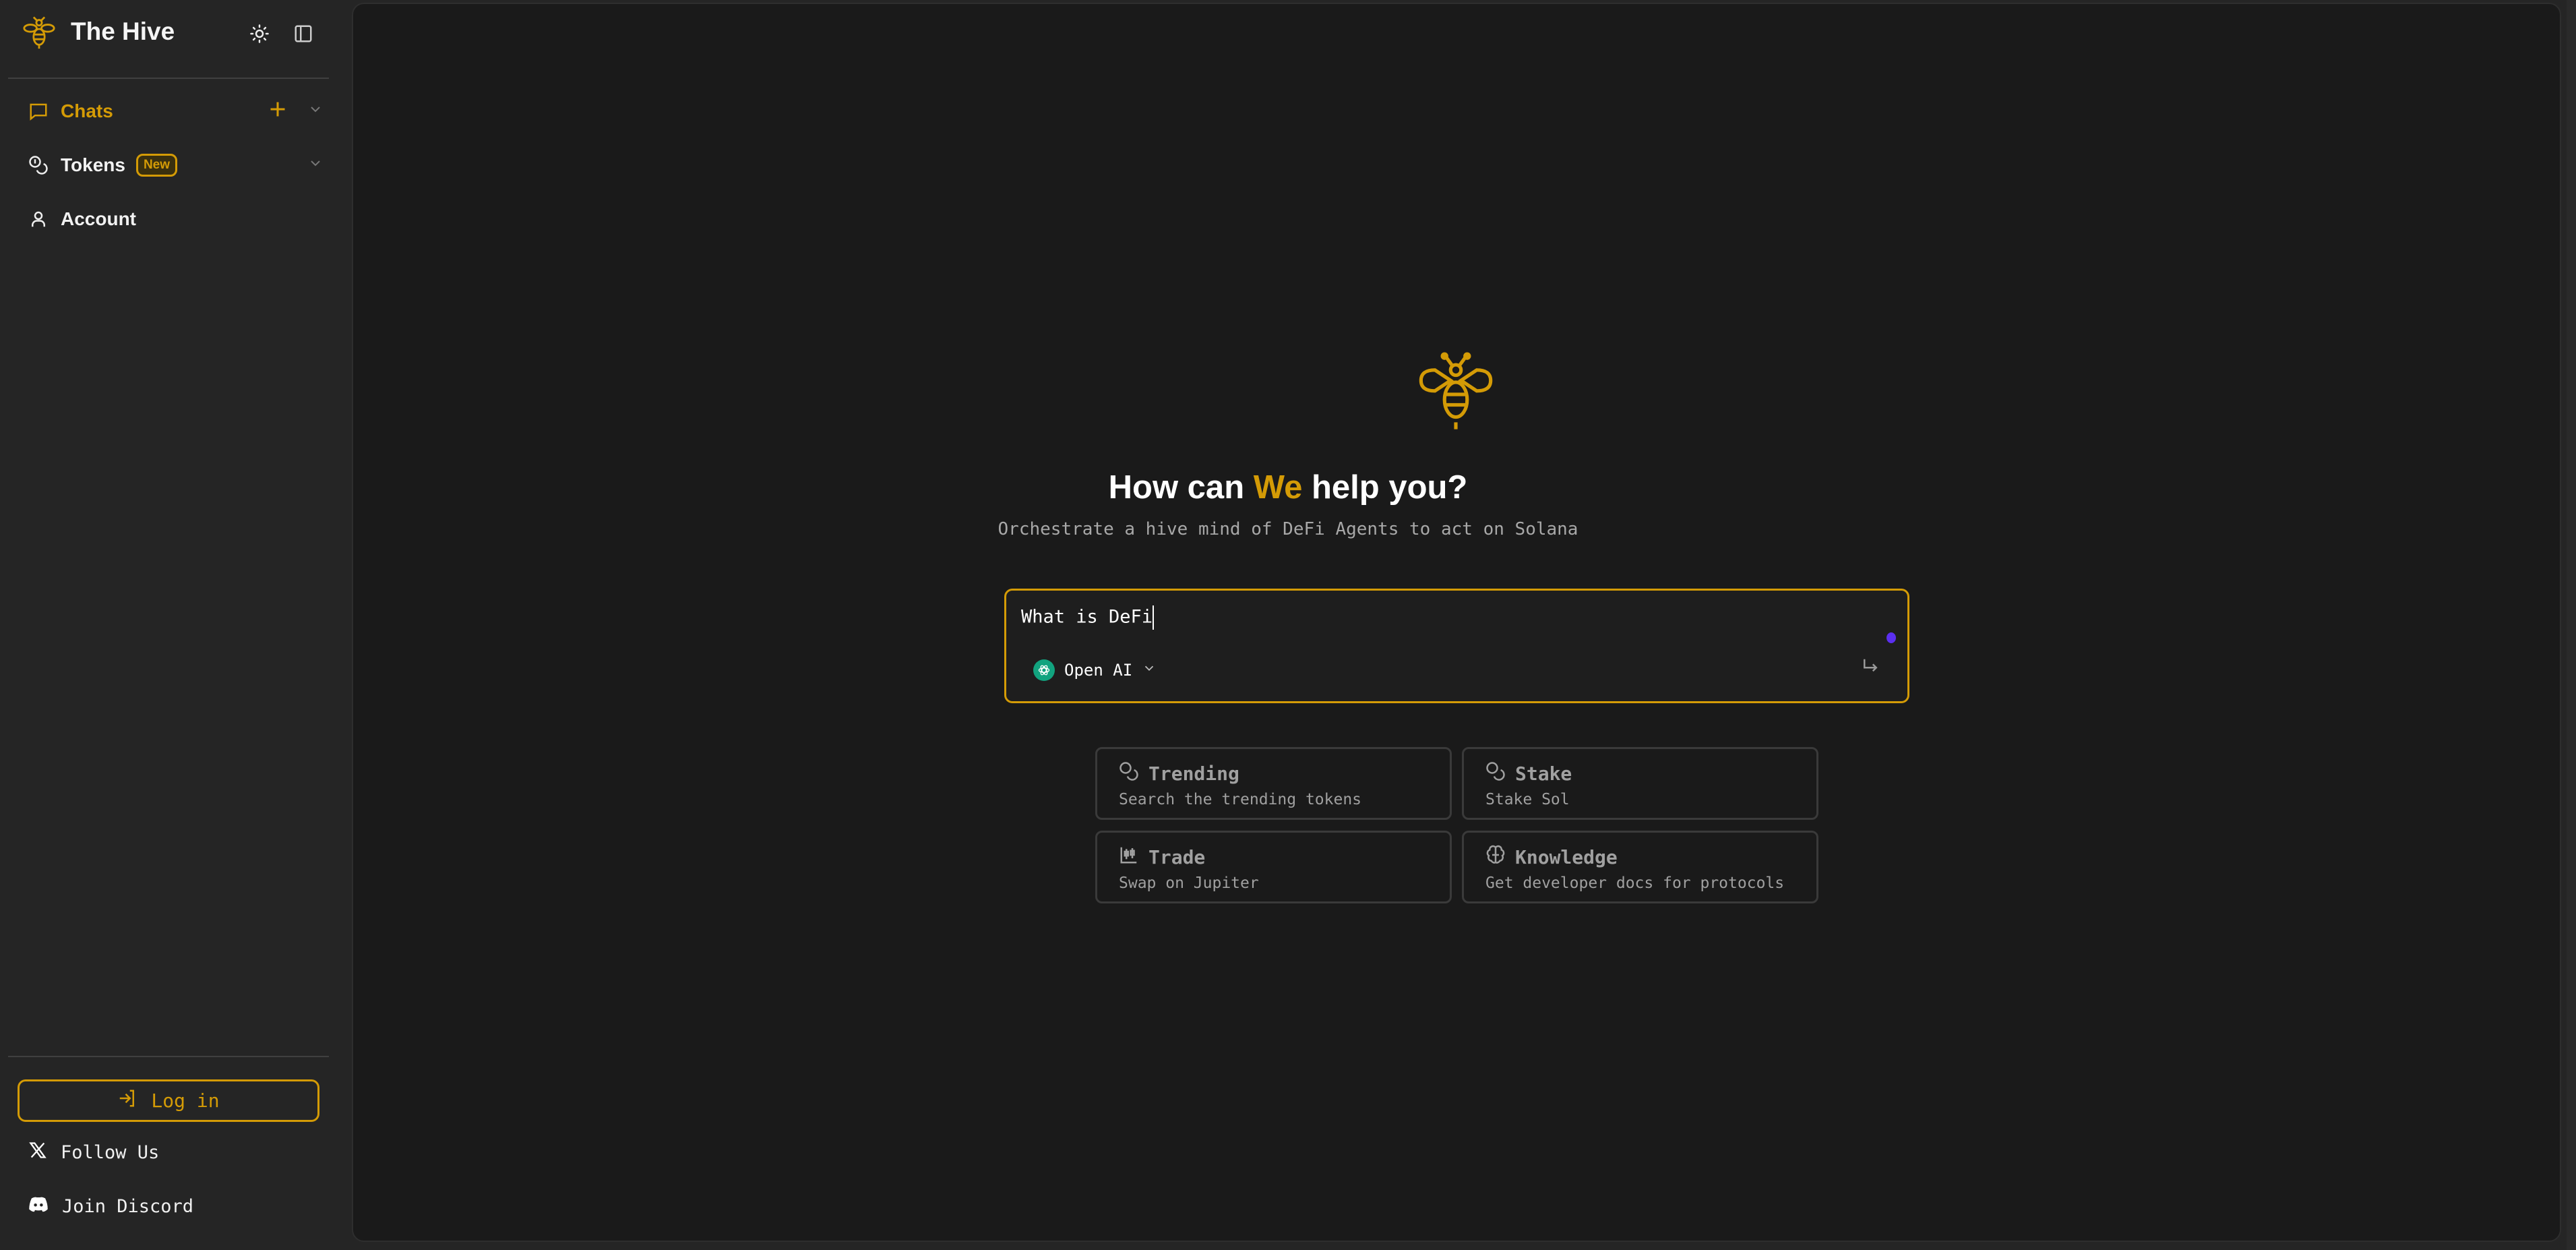  I want to click on card-title: Stake, so click(1544, 774).